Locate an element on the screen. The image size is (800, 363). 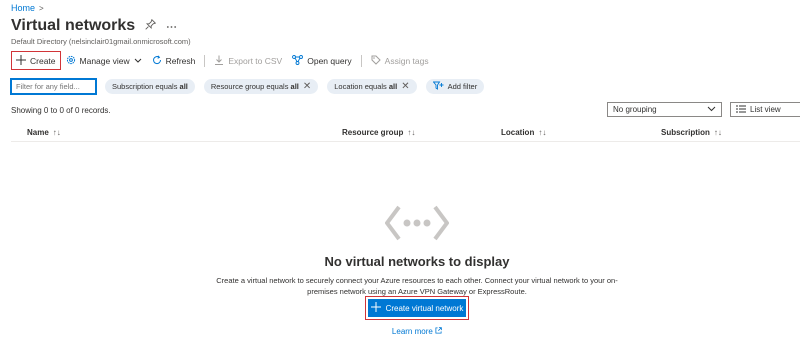
grouping-dropdown: No grouping is located at coordinates (664, 109).